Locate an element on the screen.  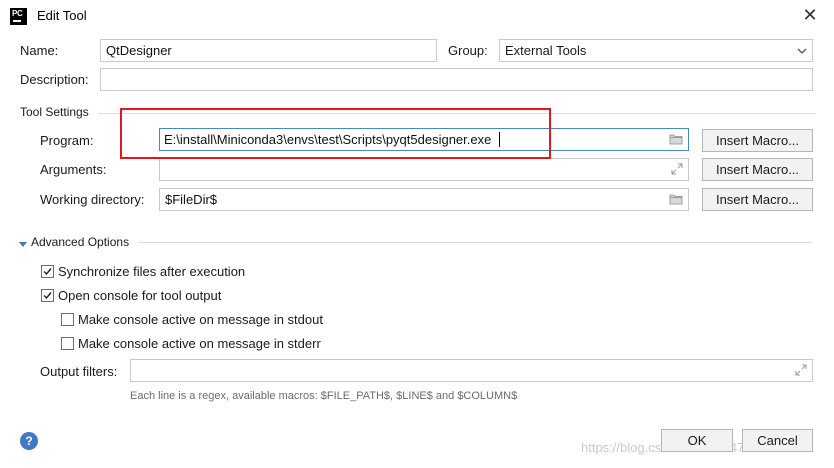
name-field: QtDesigner is located at coordinates (268, 50).